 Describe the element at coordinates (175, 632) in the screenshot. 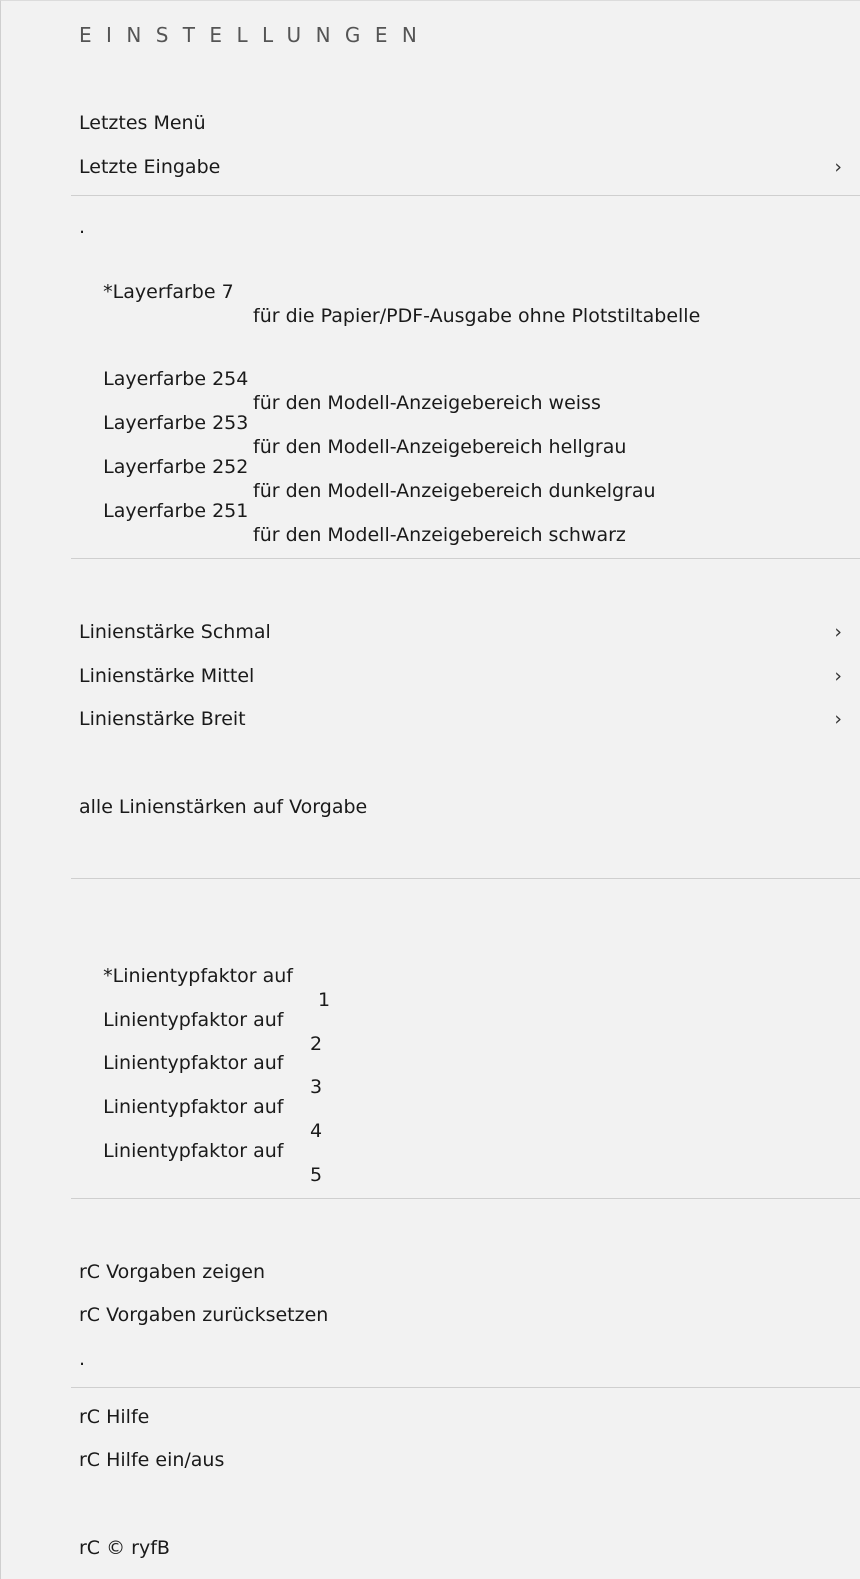

I see `menu-item-linienstaerke-schmal: Linienstärke Schmal` at that location.